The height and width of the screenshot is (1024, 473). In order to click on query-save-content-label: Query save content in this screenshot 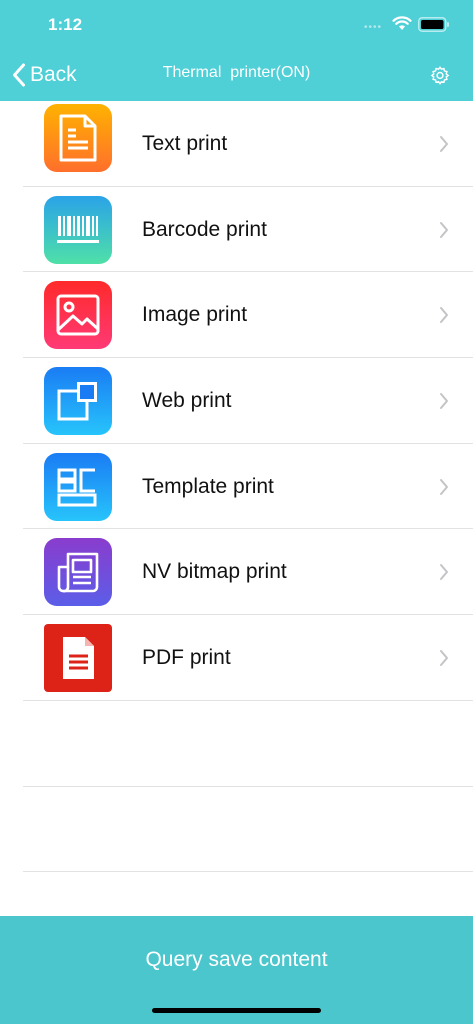, I will do `click(236, 959)`.